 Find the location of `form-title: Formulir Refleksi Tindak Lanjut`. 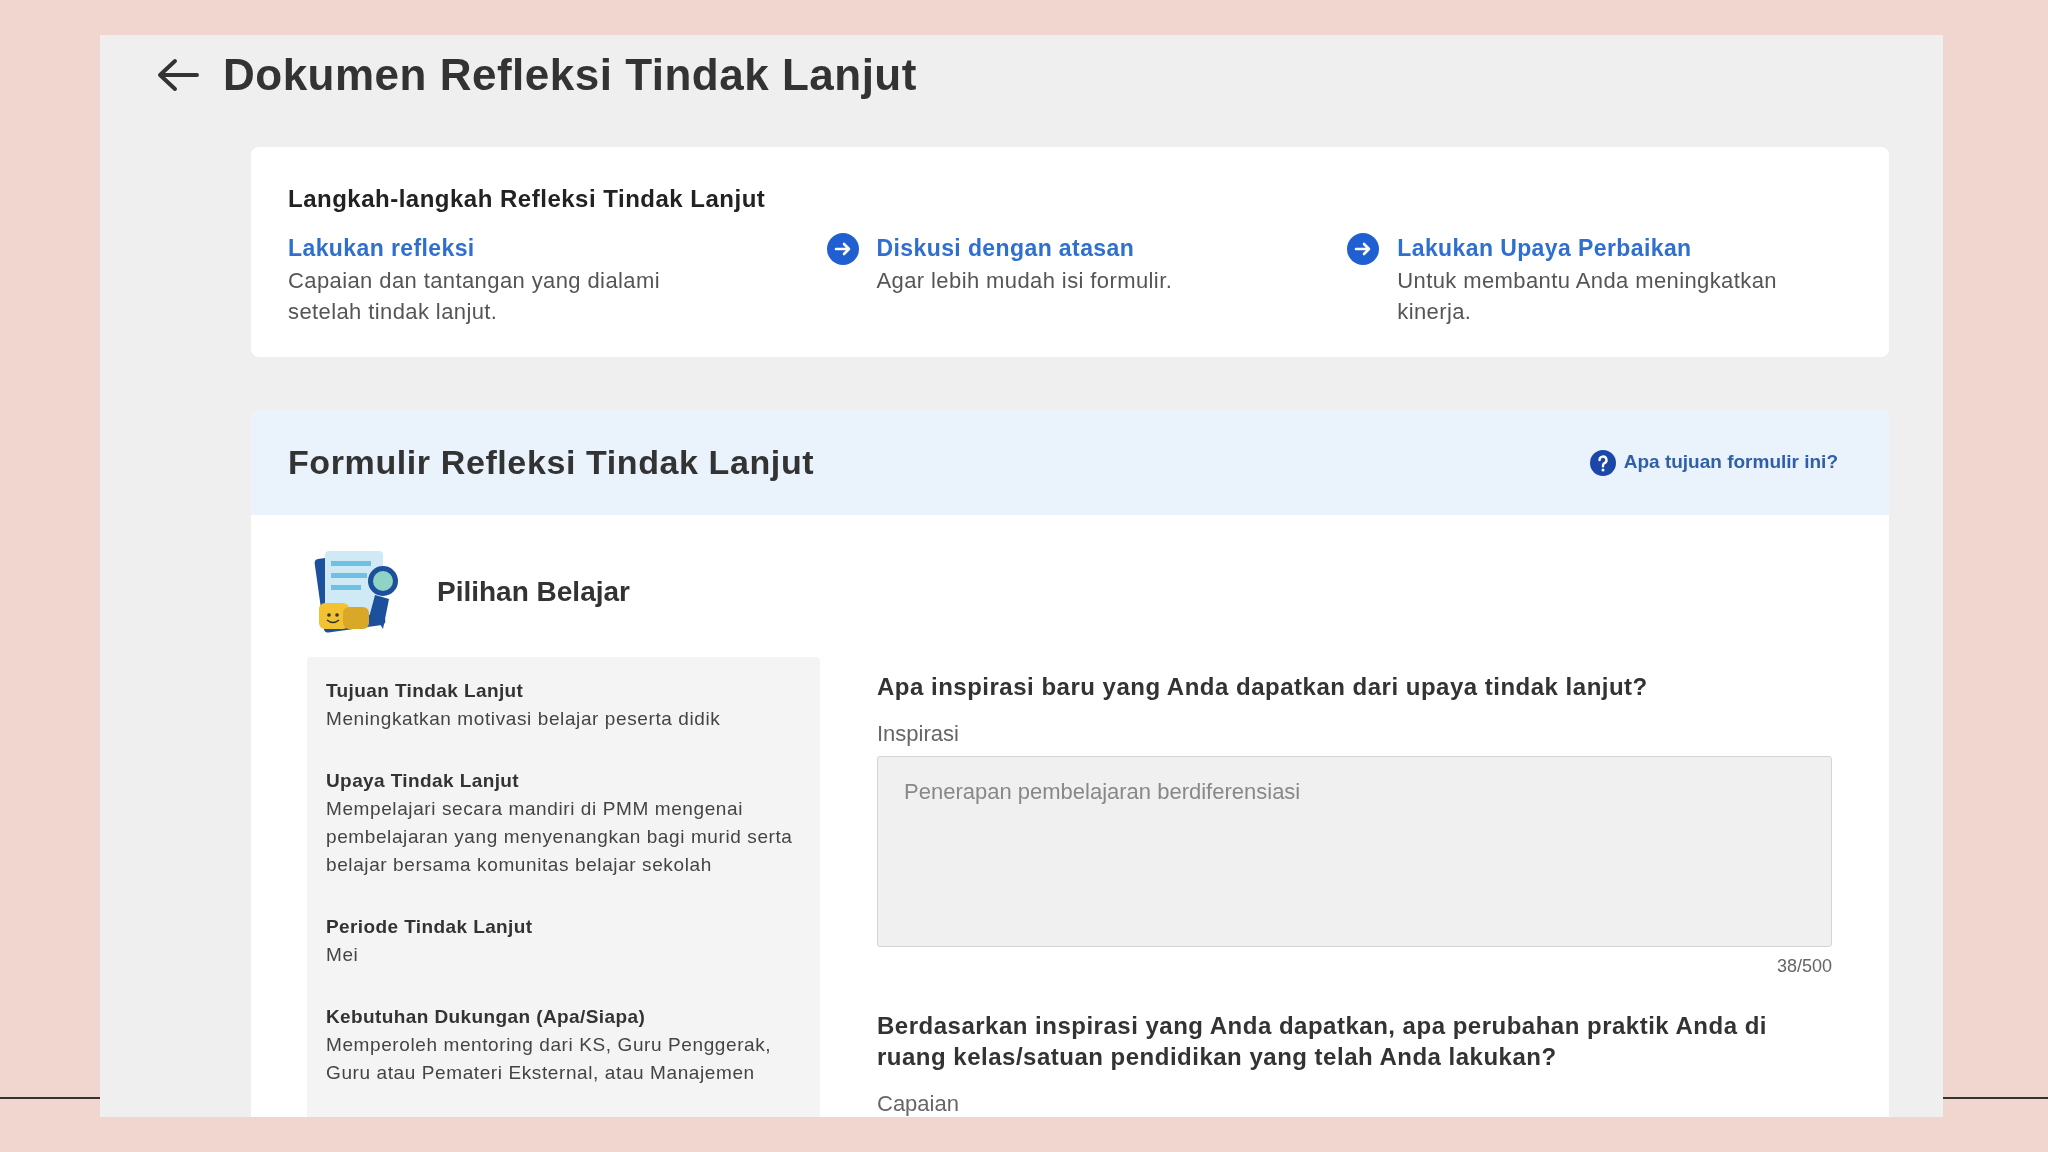

form-title: Formulir Refleksi Tindak Lanjut is located at coordinates (551, 462).